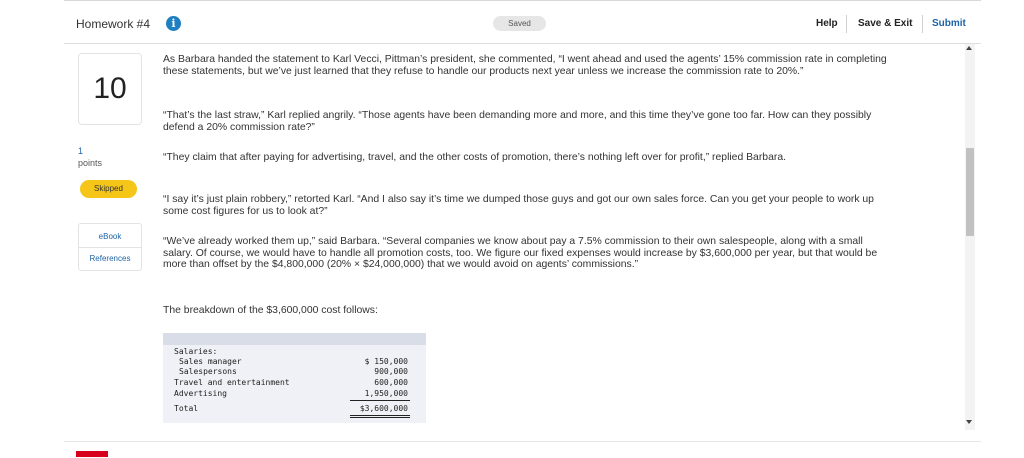 Image resolution: width=1024 pixels, height=458 pixels. Describe the element at coordinates (380, 400) in the screenshot. I see `total-rule` at that location.